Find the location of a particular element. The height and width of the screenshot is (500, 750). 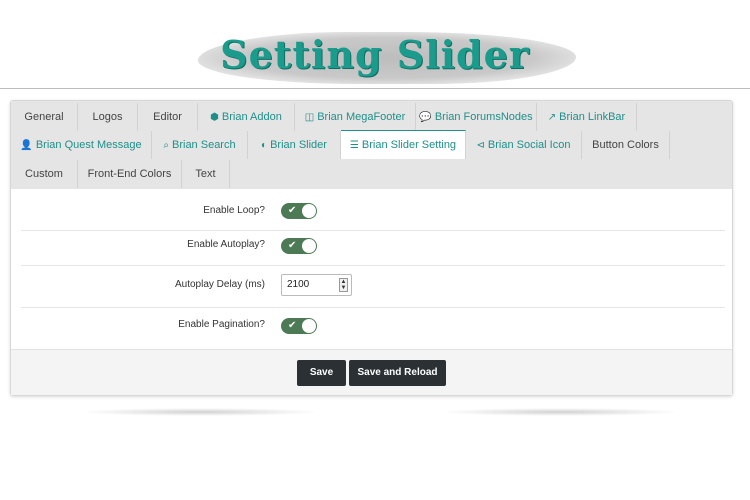

tab-label: Brian Addon is located at coordinates (251, 117).